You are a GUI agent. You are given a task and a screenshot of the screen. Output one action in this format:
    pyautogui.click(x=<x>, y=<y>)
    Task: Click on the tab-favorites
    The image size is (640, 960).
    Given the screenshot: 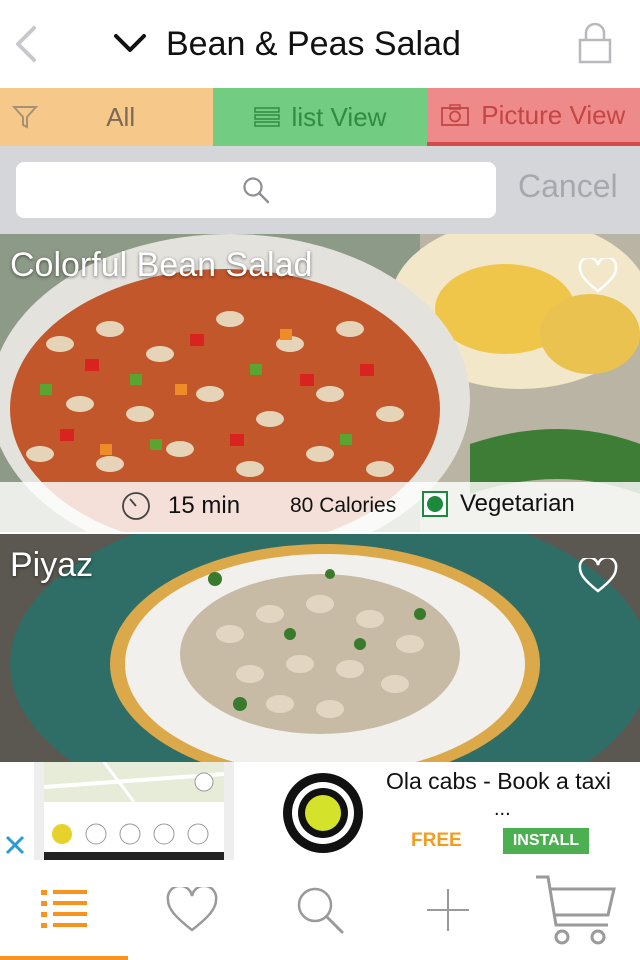 What is the action you would take?
    pyautogui.click(x=192, y=910)
    